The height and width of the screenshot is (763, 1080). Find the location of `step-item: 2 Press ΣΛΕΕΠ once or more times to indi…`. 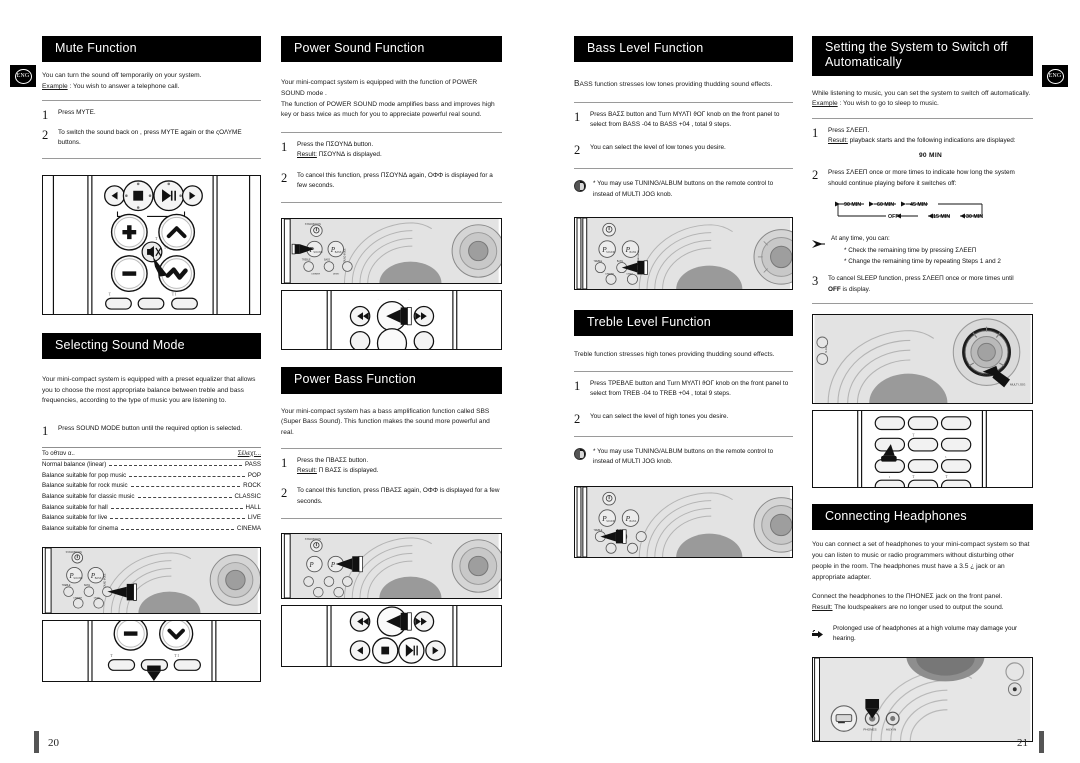

step-item: 2 Press ΣΛΕΕΠ once or more times to indi… is located at coordinates (922, 178).